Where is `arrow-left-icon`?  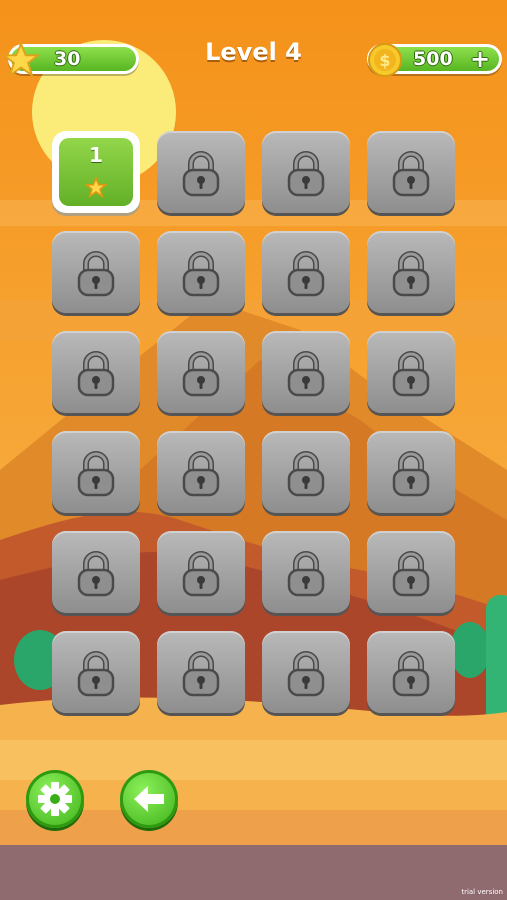 arrow-left-icon is located at coordinates (149, 799).